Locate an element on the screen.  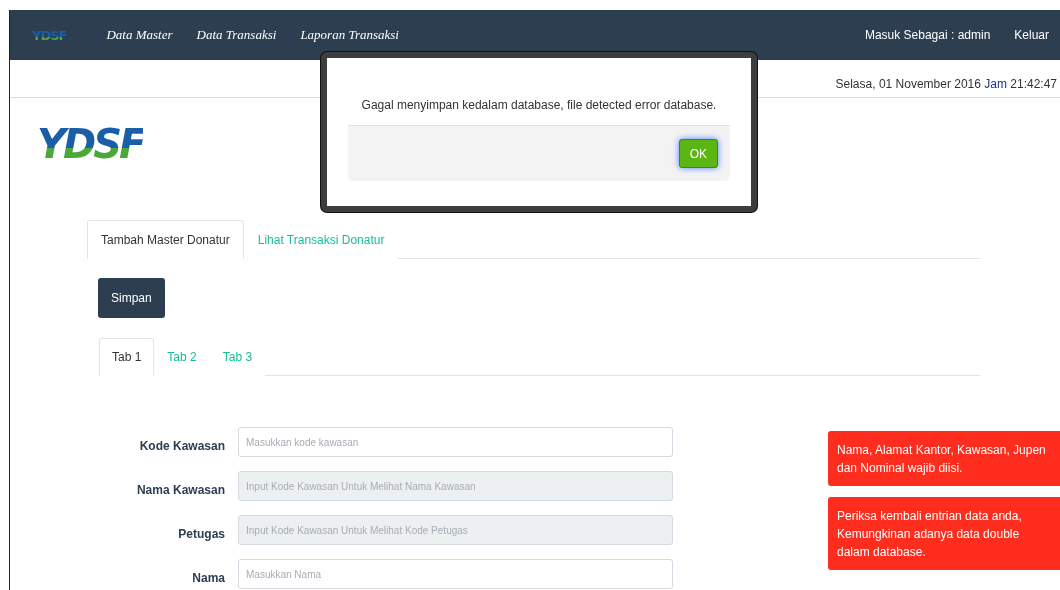
date-time-text: Selasa, 01 November 2016 Jam 21:42:47 is located at coordinates (946, 84).